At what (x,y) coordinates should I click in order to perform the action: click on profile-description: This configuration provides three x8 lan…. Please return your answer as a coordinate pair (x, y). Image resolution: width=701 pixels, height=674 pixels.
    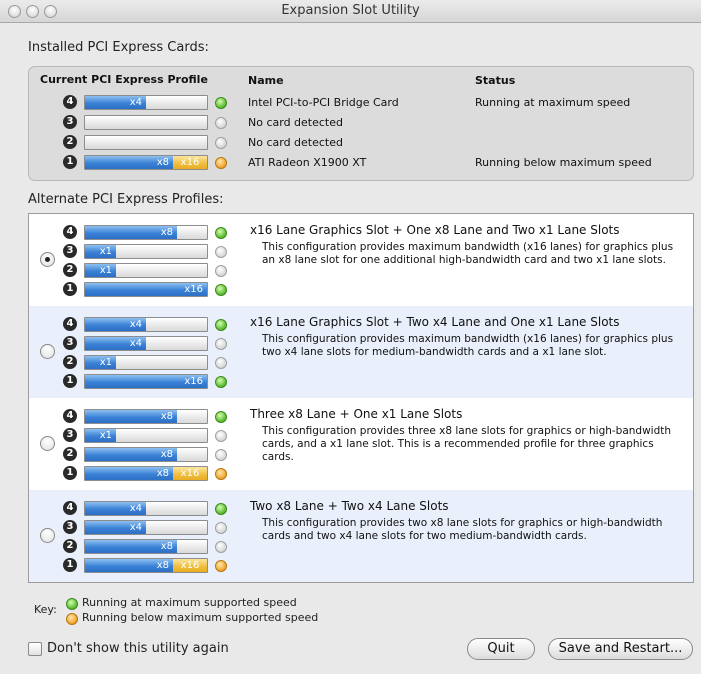
    Looking at the image, I should click on (467, 444).